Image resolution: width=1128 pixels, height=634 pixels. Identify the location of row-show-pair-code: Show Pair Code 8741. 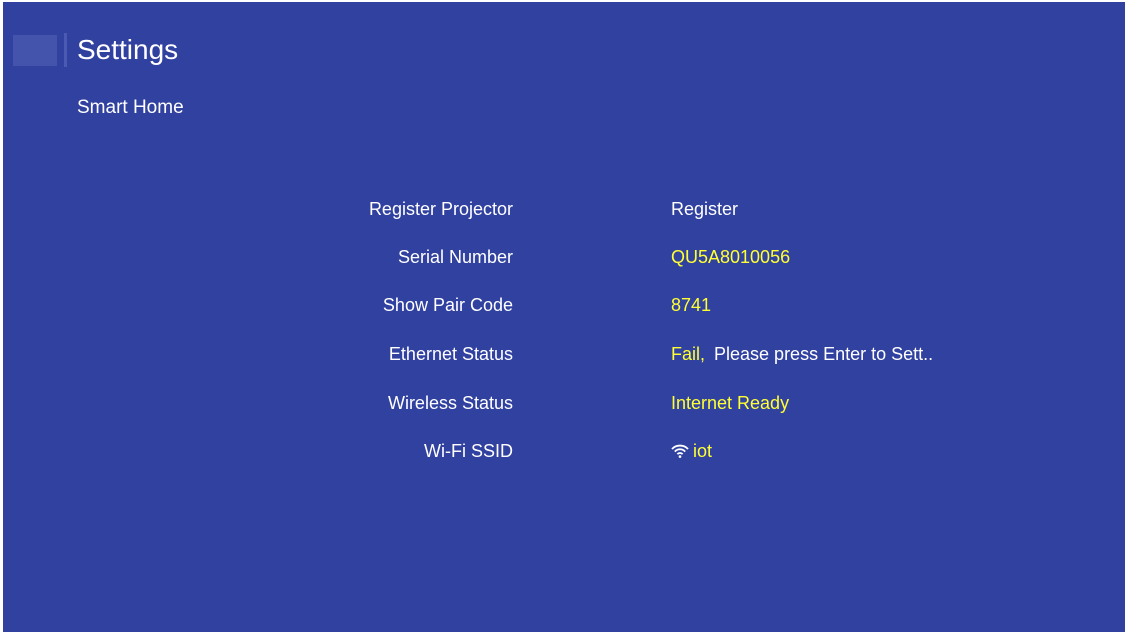
(564, 305).